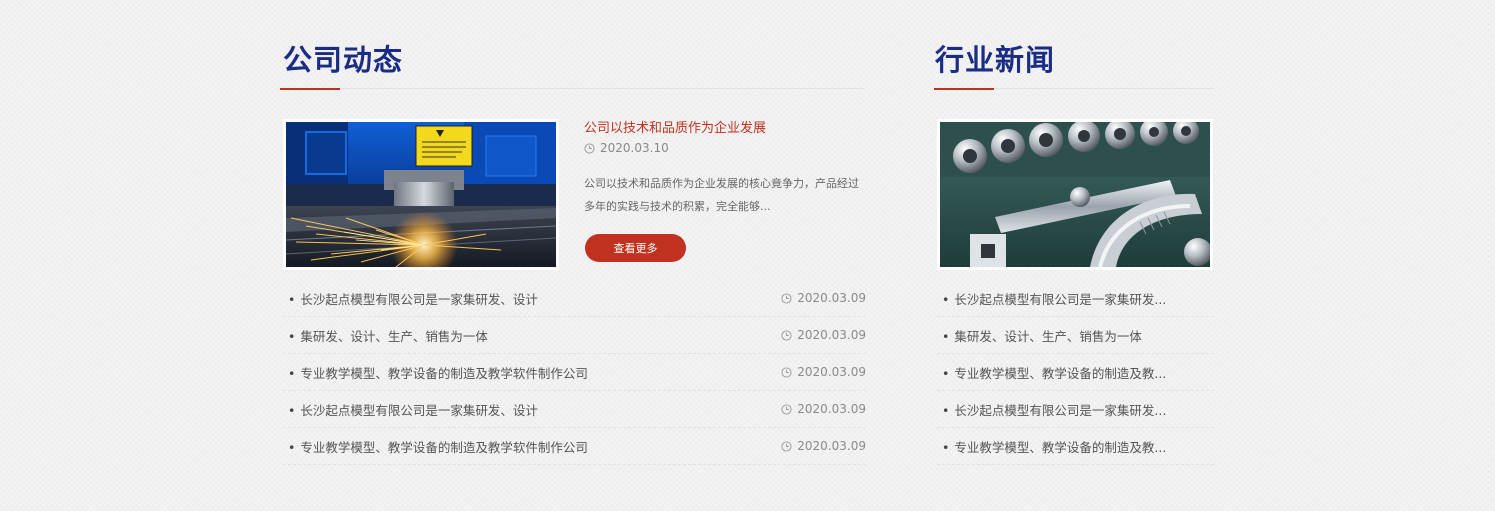 The image size is (1495, 511). What do you see at coordinates (343, 60) in the screenshot?
I see `company-news-title: 公司动态` at bounding box center [343, 60].